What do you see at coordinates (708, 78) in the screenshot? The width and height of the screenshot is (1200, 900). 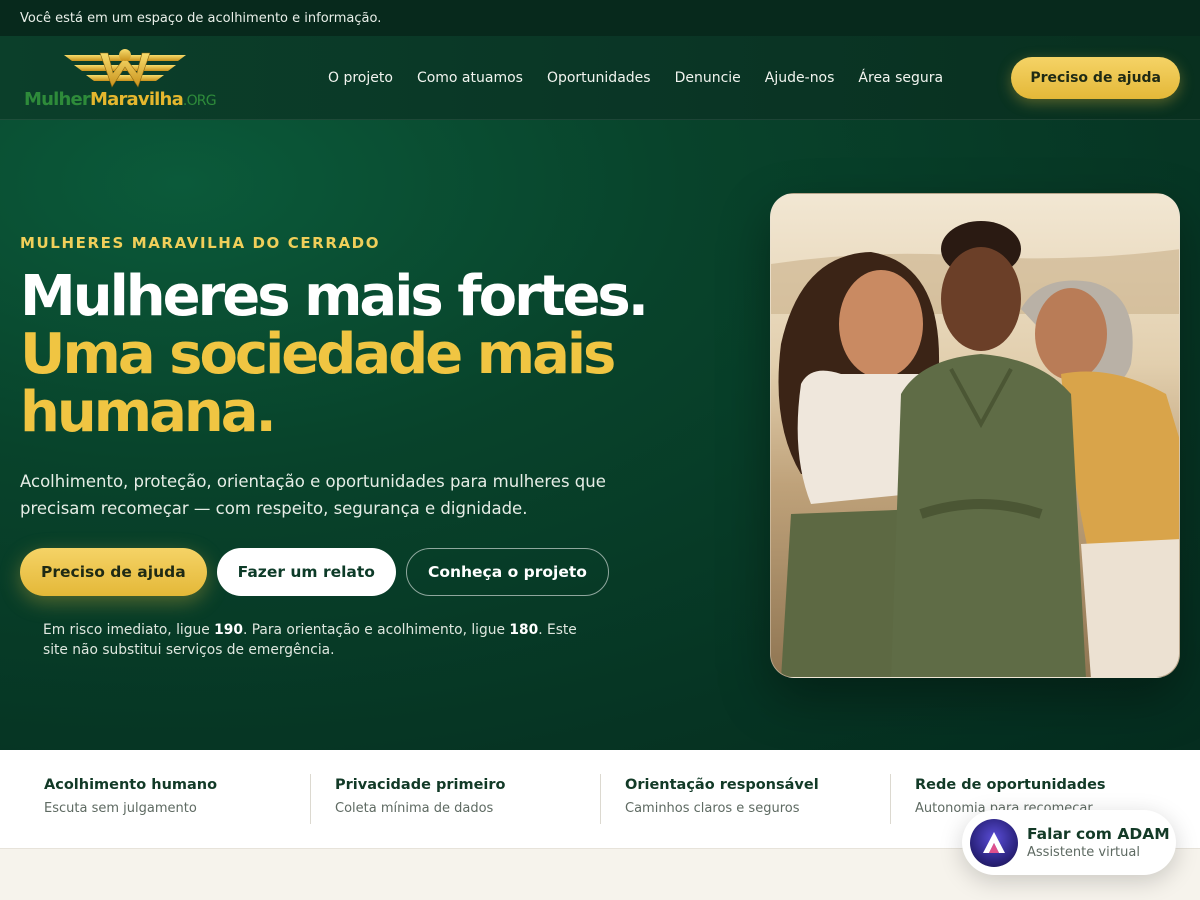 I see `nav-denuncie: Denuncie` at bounding box center [708, 78].